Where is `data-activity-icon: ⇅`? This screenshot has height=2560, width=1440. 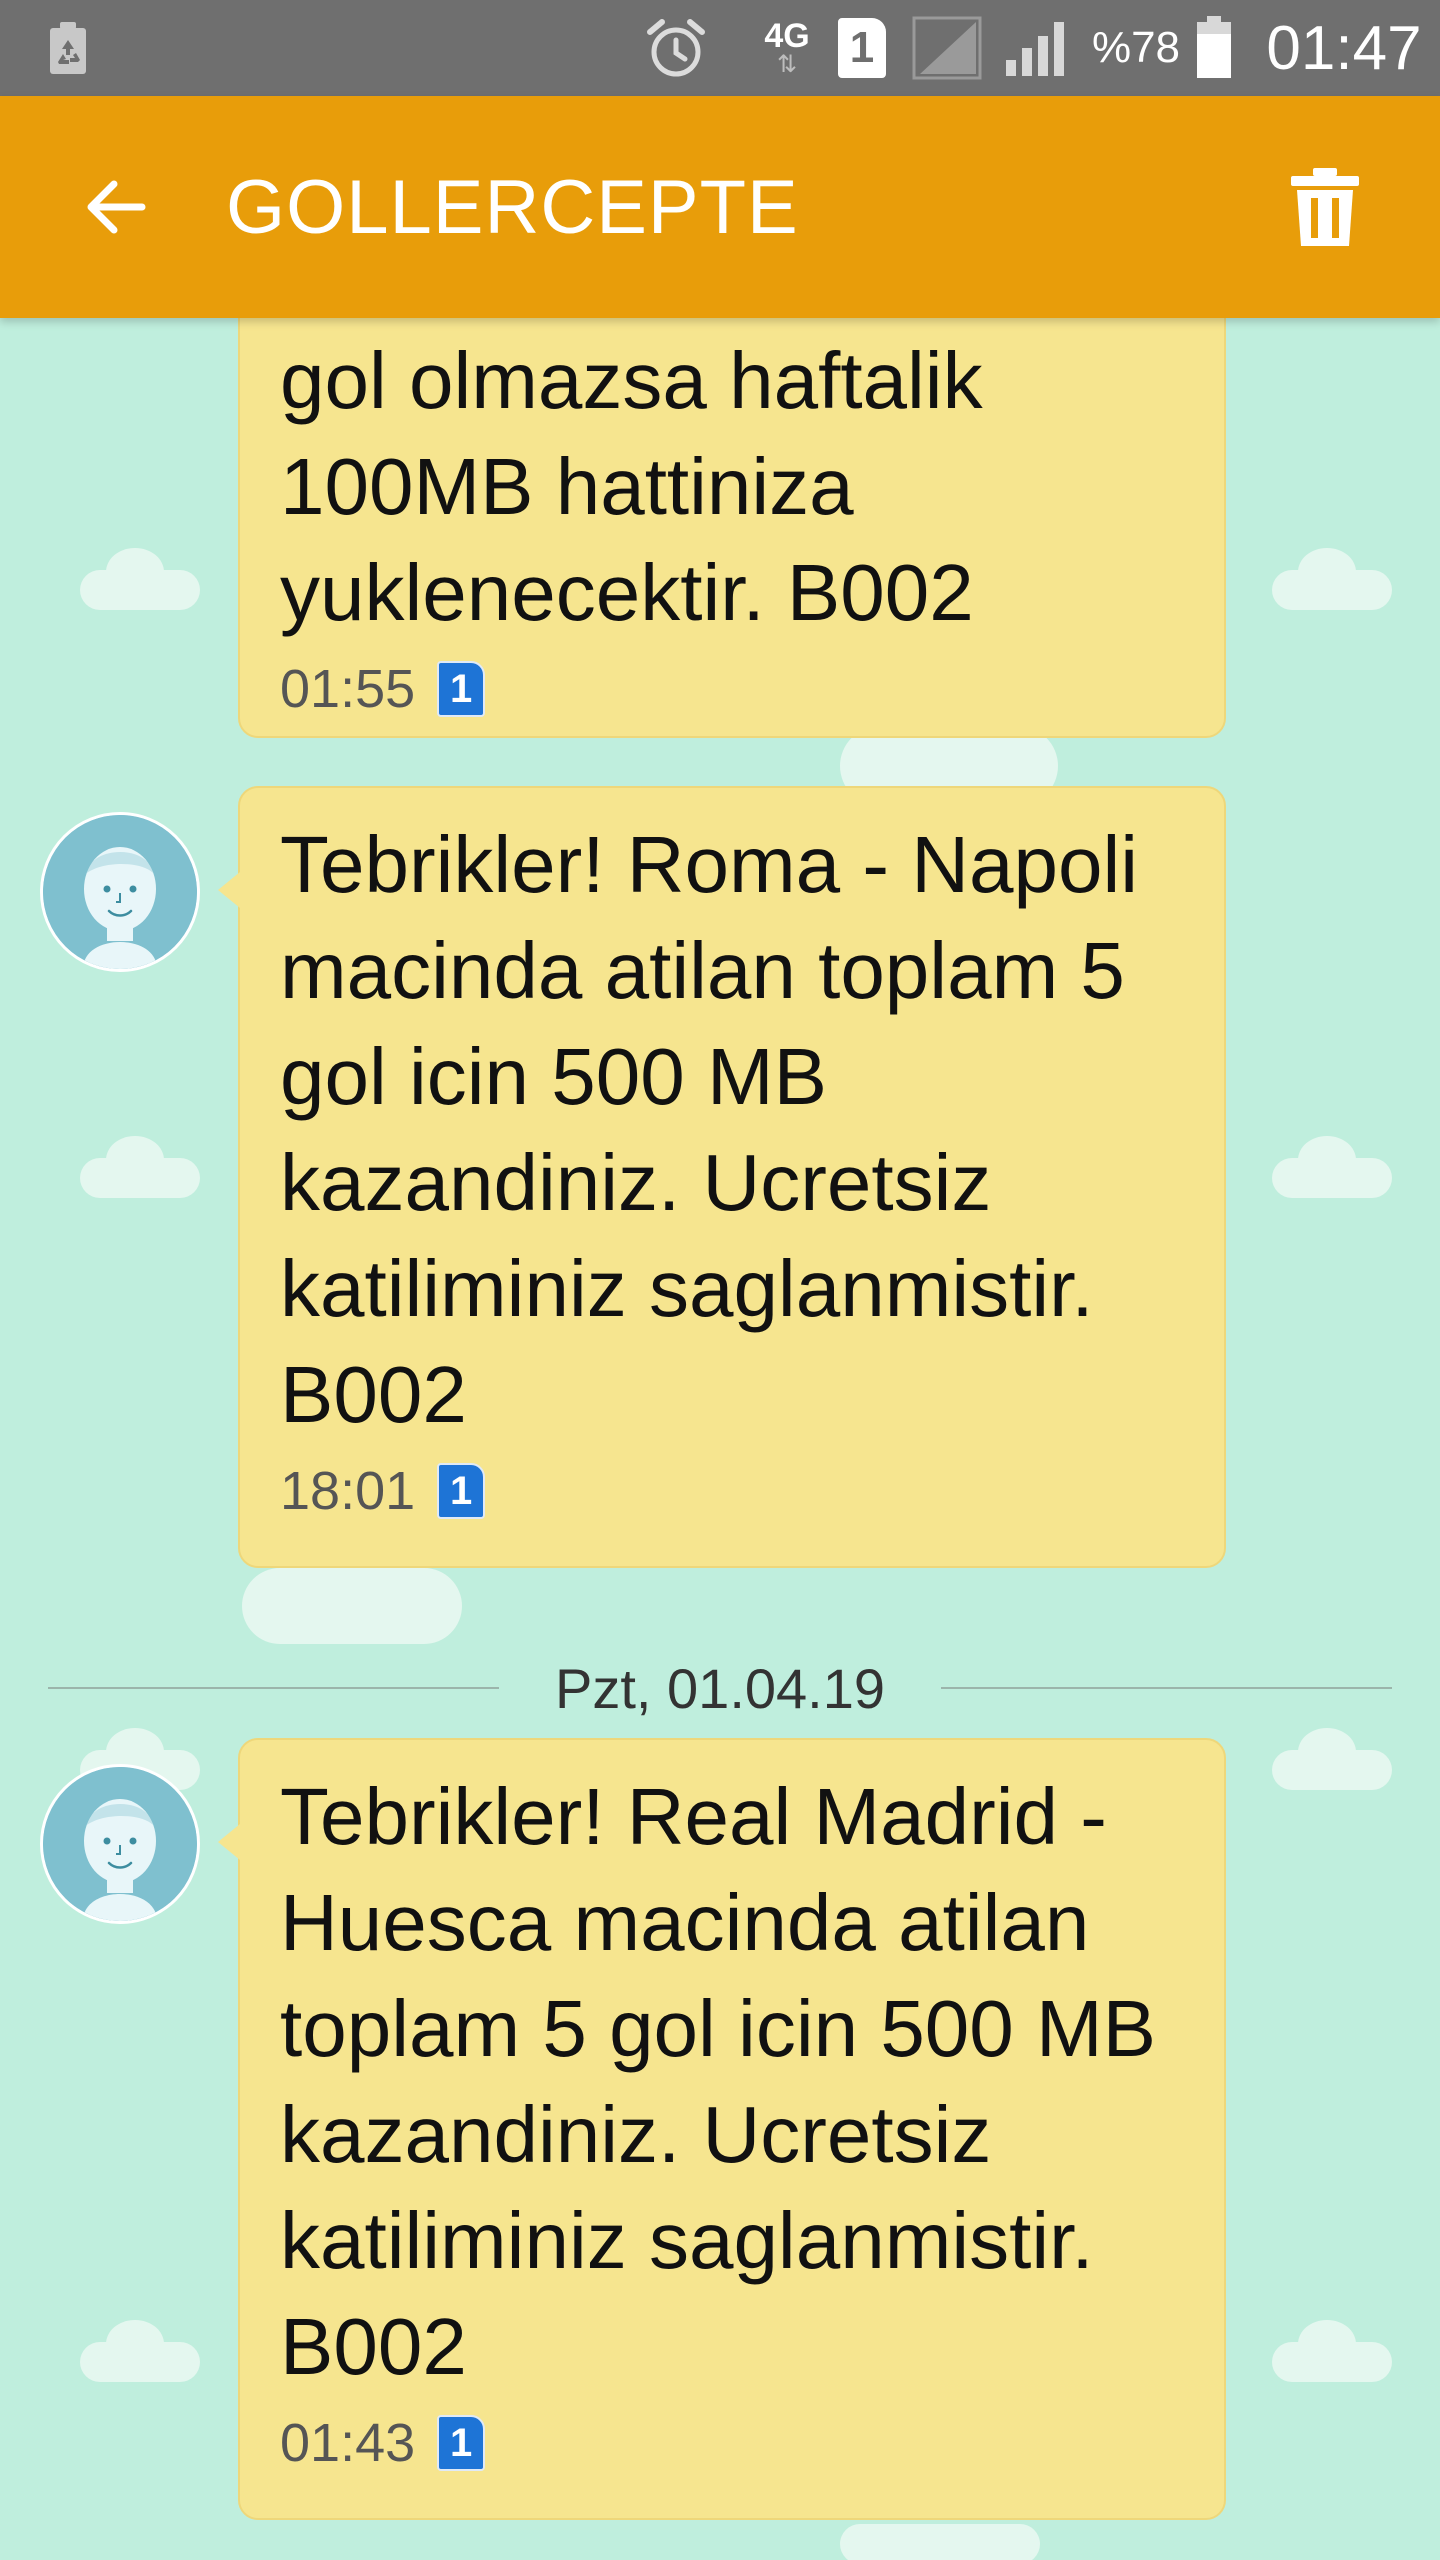 data-activity-icon: ⇅ is located at coordinates (787, 64).